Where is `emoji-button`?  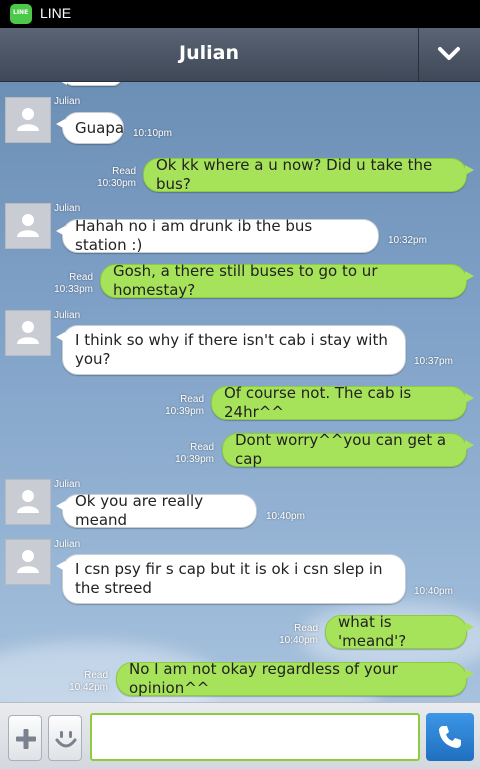
emoji-button is located at coordinates (65, 738).